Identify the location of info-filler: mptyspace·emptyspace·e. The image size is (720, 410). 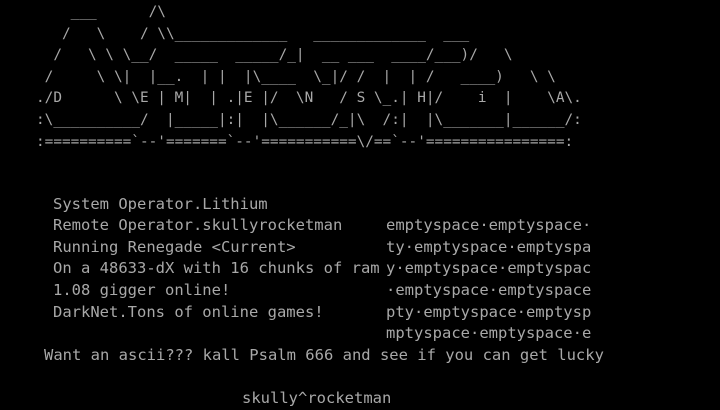
(489, 333).